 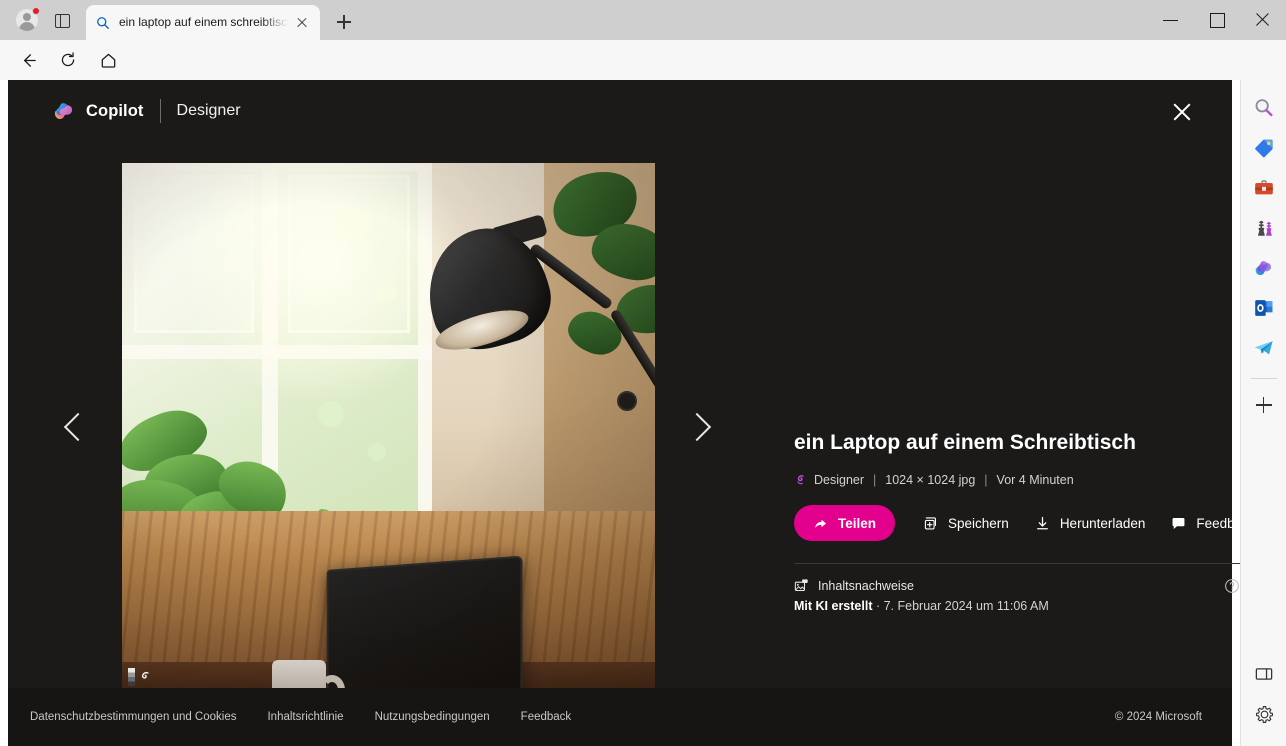 I want to click on microsoft-365-icon, so click(x=1263, y=268).